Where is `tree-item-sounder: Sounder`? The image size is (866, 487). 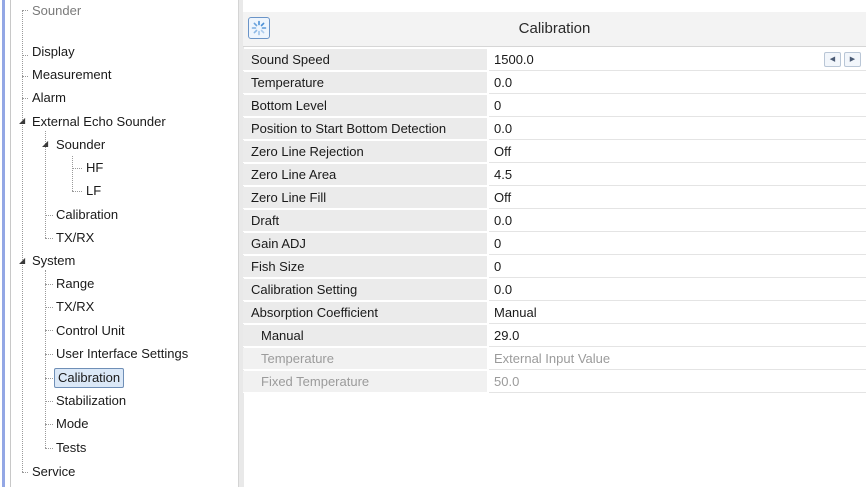 tree-item-sounder: Sounder is located at coordinates (56, 10).